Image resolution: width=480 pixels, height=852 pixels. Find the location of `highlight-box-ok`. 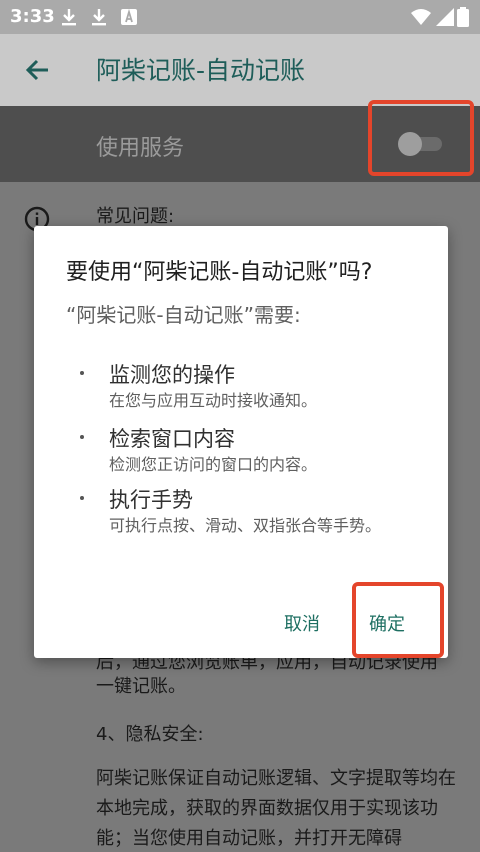

highlight-box-ok is located at coordinates (398, 620).